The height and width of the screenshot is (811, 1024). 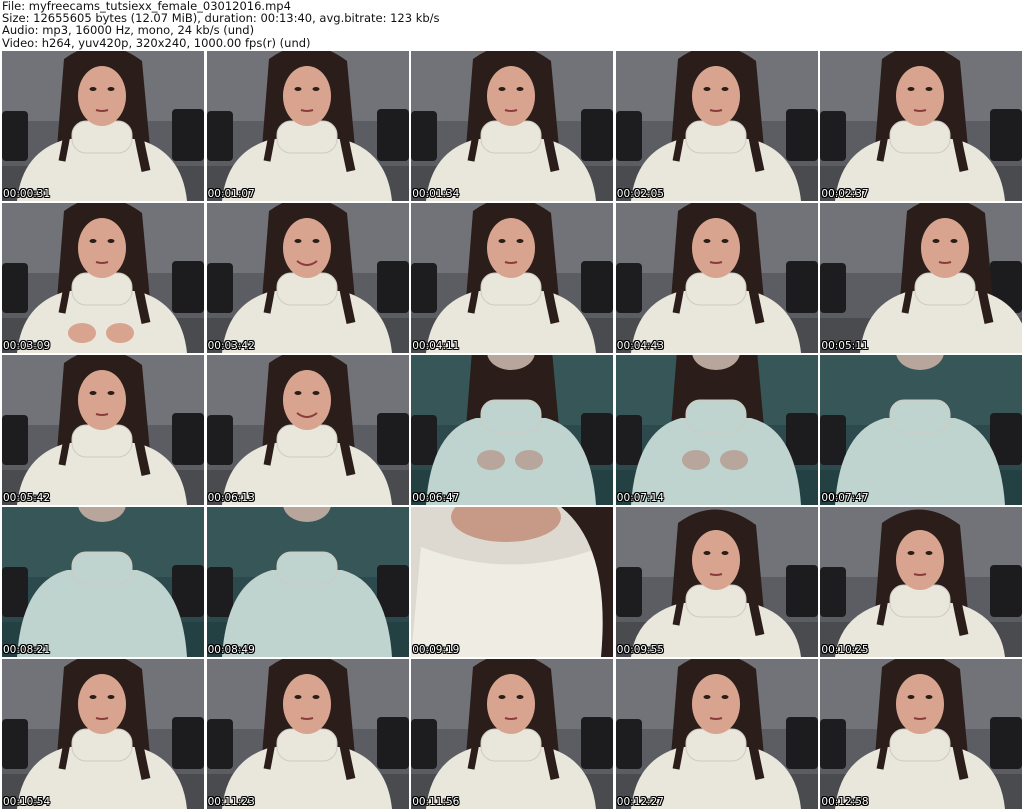 What do you see at coordinates (27, 194) in the screenshot?
I see `thumbnail-timestamp: 00:00:31` at bounding box center [27, 194].